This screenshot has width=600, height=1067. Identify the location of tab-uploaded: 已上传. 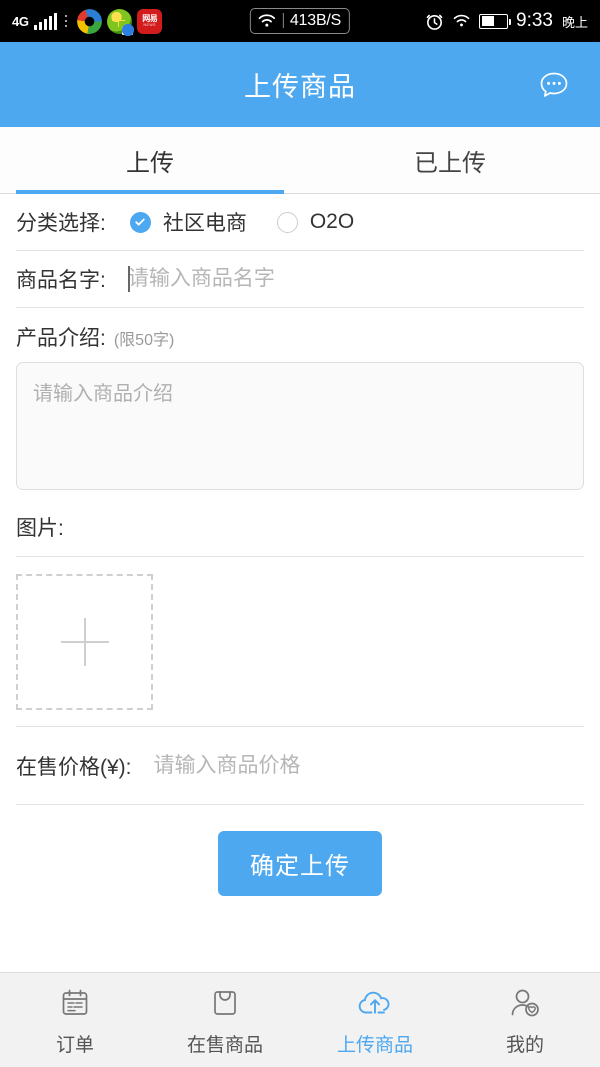
(450, 160).